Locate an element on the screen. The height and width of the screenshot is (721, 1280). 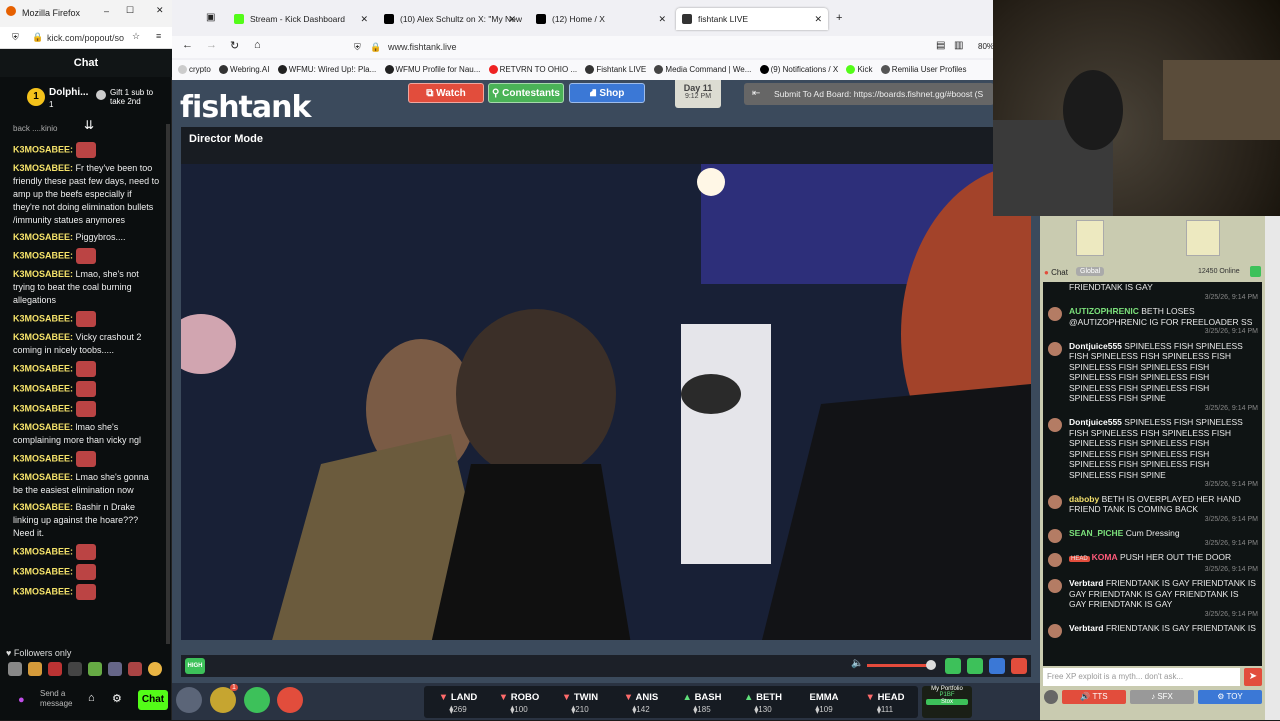
quality-badge: HIGH is located at coordinates (195, 666).